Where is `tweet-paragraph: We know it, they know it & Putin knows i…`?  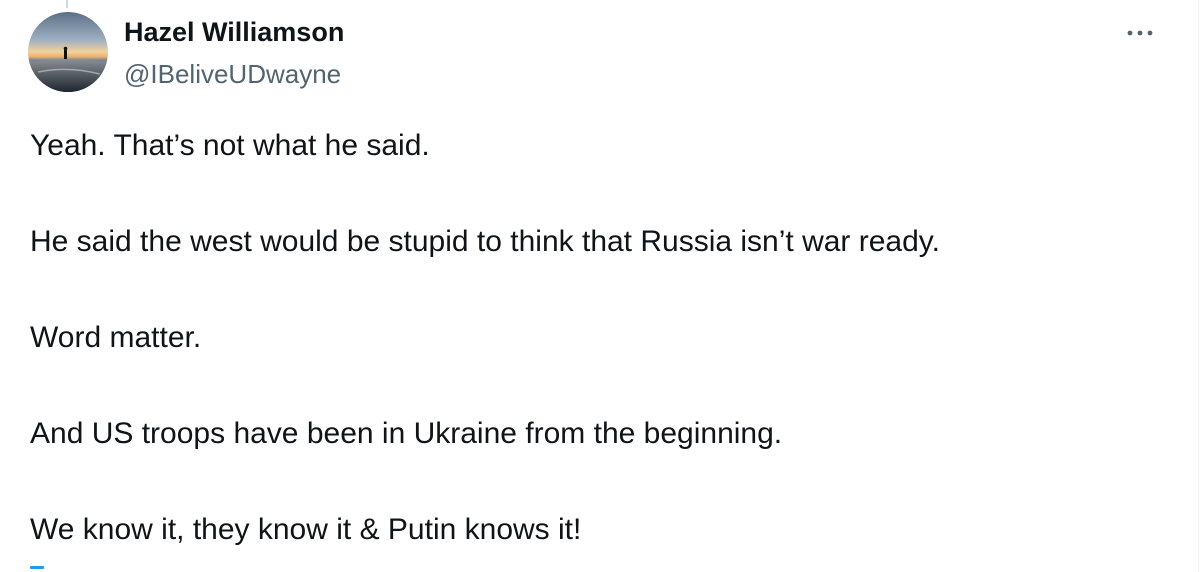 tweet-paragraph: We know it, they know it & Putin knows i… is located at coordinates (306, 529).